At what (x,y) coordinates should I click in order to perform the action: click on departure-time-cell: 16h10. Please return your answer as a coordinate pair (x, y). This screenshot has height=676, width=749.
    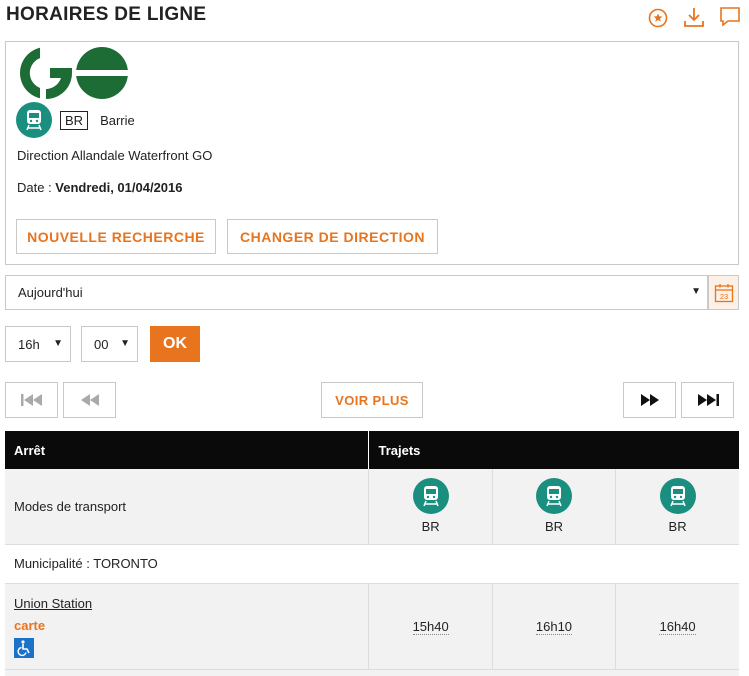
    Looking at the image, I should click on (554, 626).